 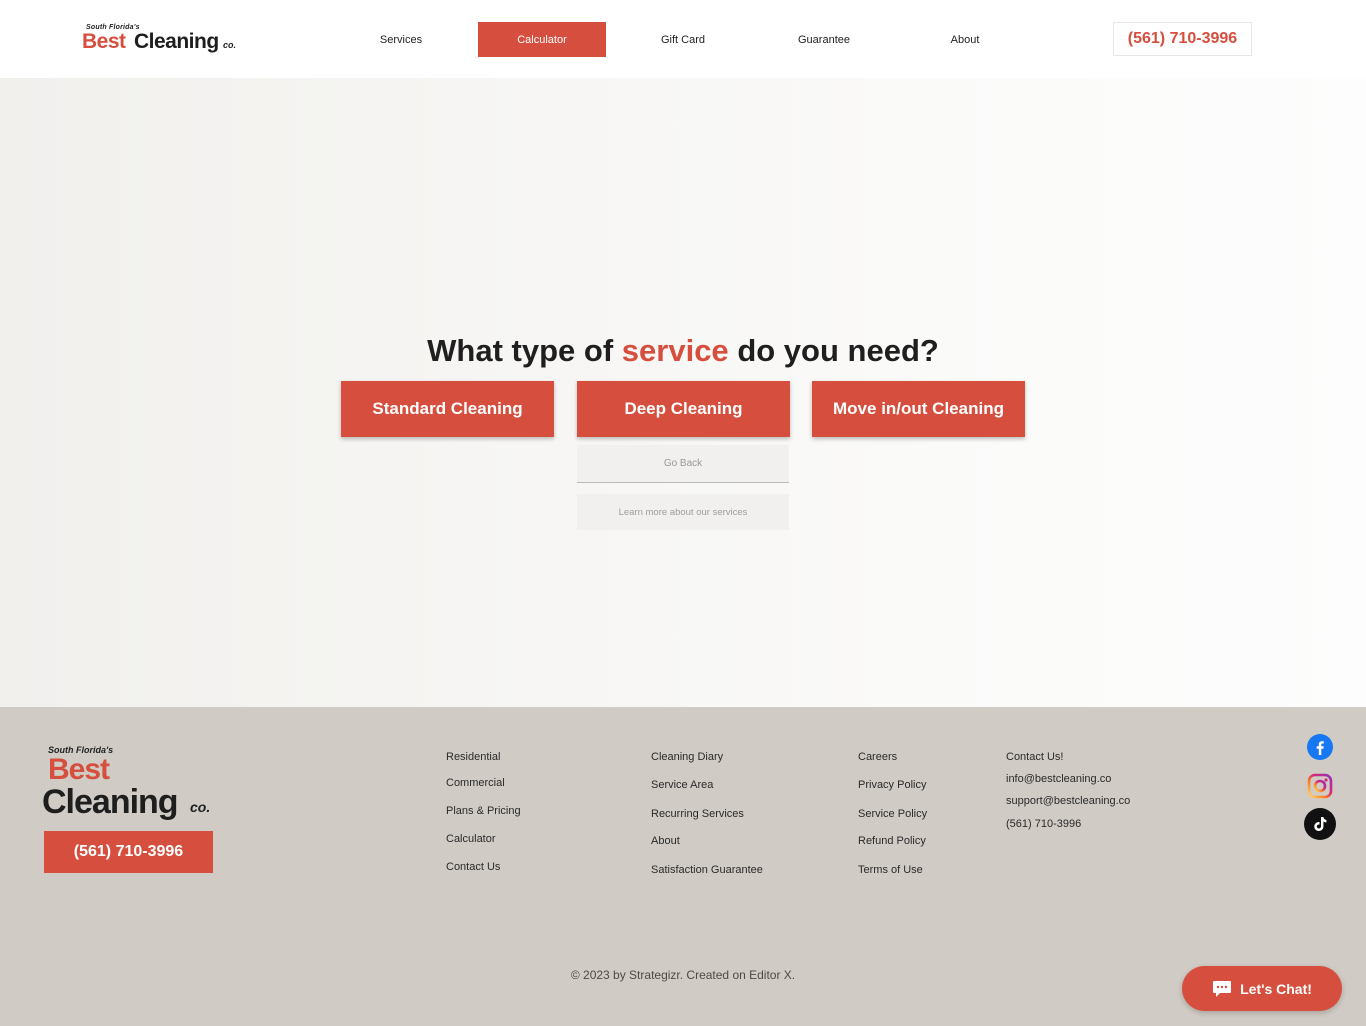 What do you see at coordinates (1035, 757) in the screenshot?
I see `footer-contact-heading: Contact Us!` at bounding box center [1035, 757].